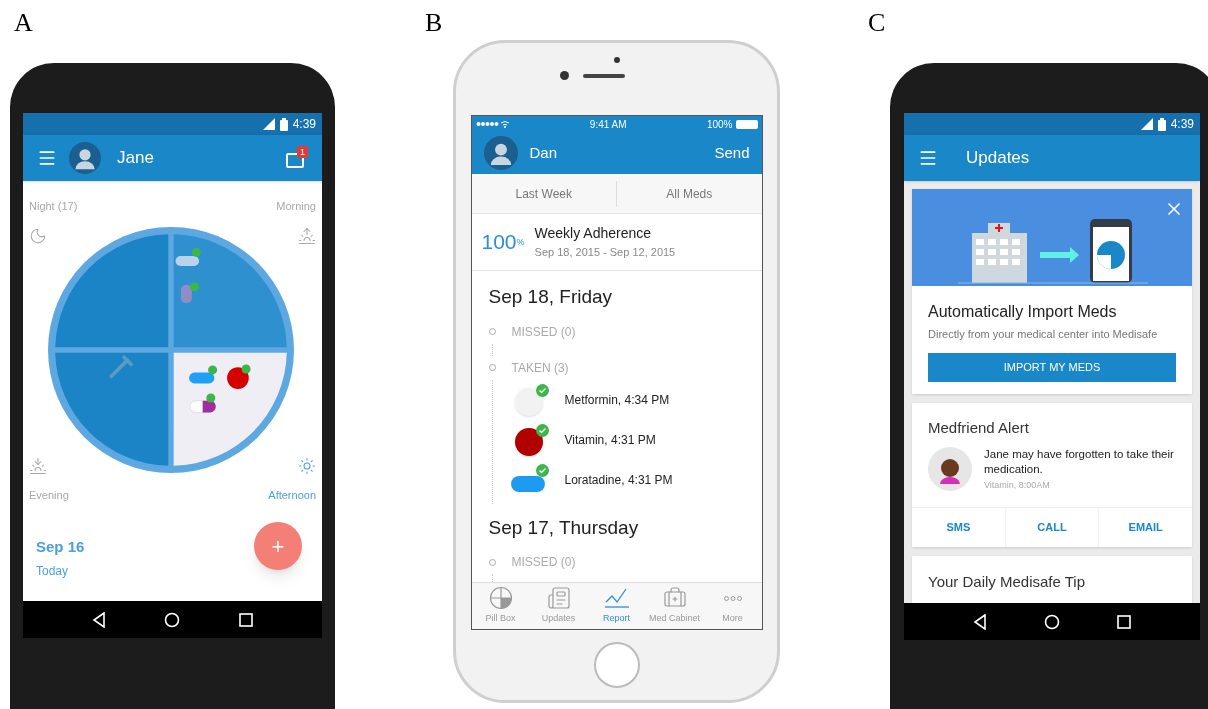 The width and height of the screenshot is (1208, 709). What do you see at coordinates (1145, 527) in the screenshot?
I see `action-button: EMAIL` at bounding box center [1145, 527].